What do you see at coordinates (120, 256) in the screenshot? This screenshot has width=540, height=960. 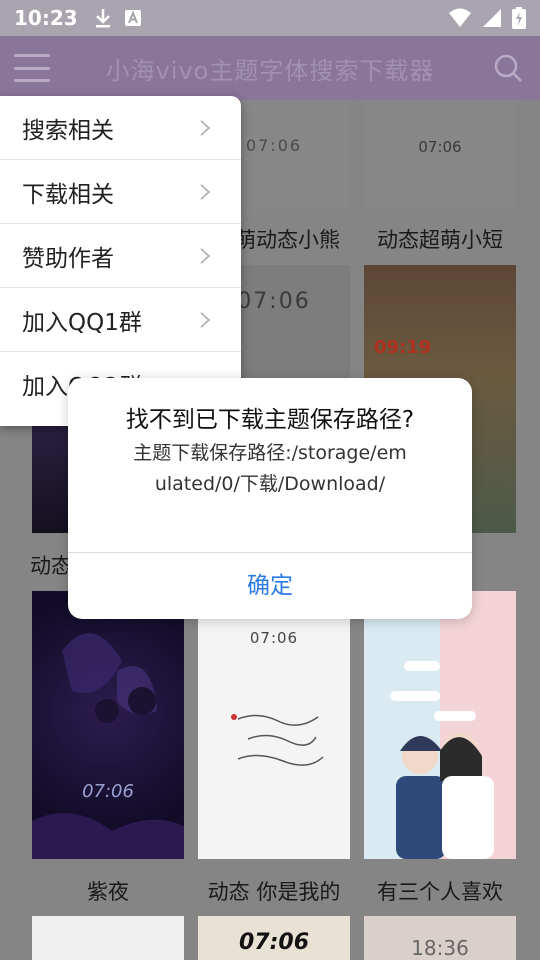 I see `menu-item-sponsor: 赞助作者` at bounding box center [120, 256].